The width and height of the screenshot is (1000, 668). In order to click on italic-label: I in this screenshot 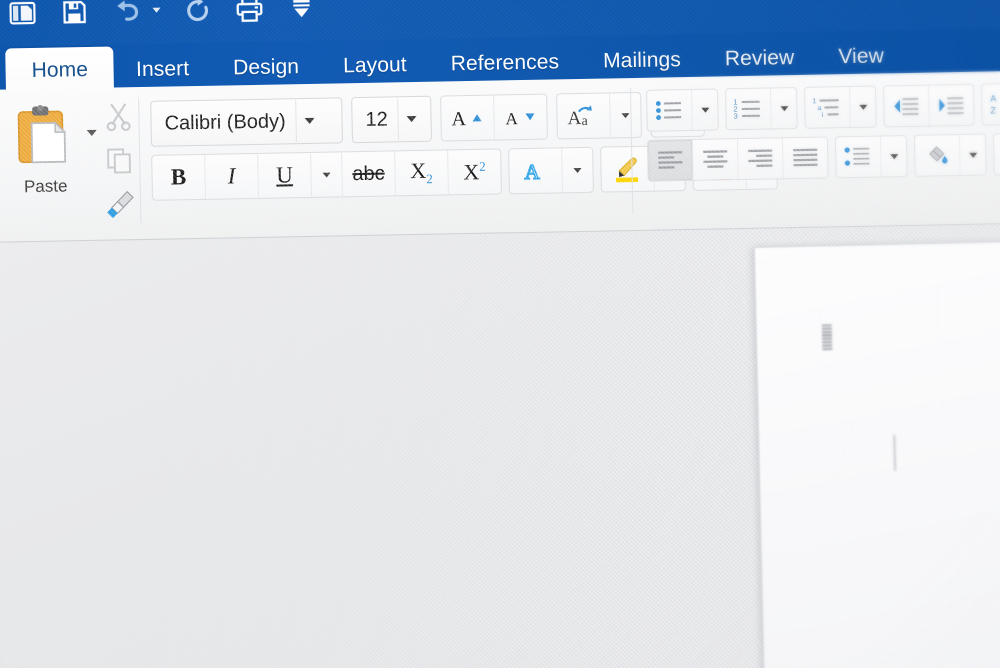, I will do `click(231, 176)`.